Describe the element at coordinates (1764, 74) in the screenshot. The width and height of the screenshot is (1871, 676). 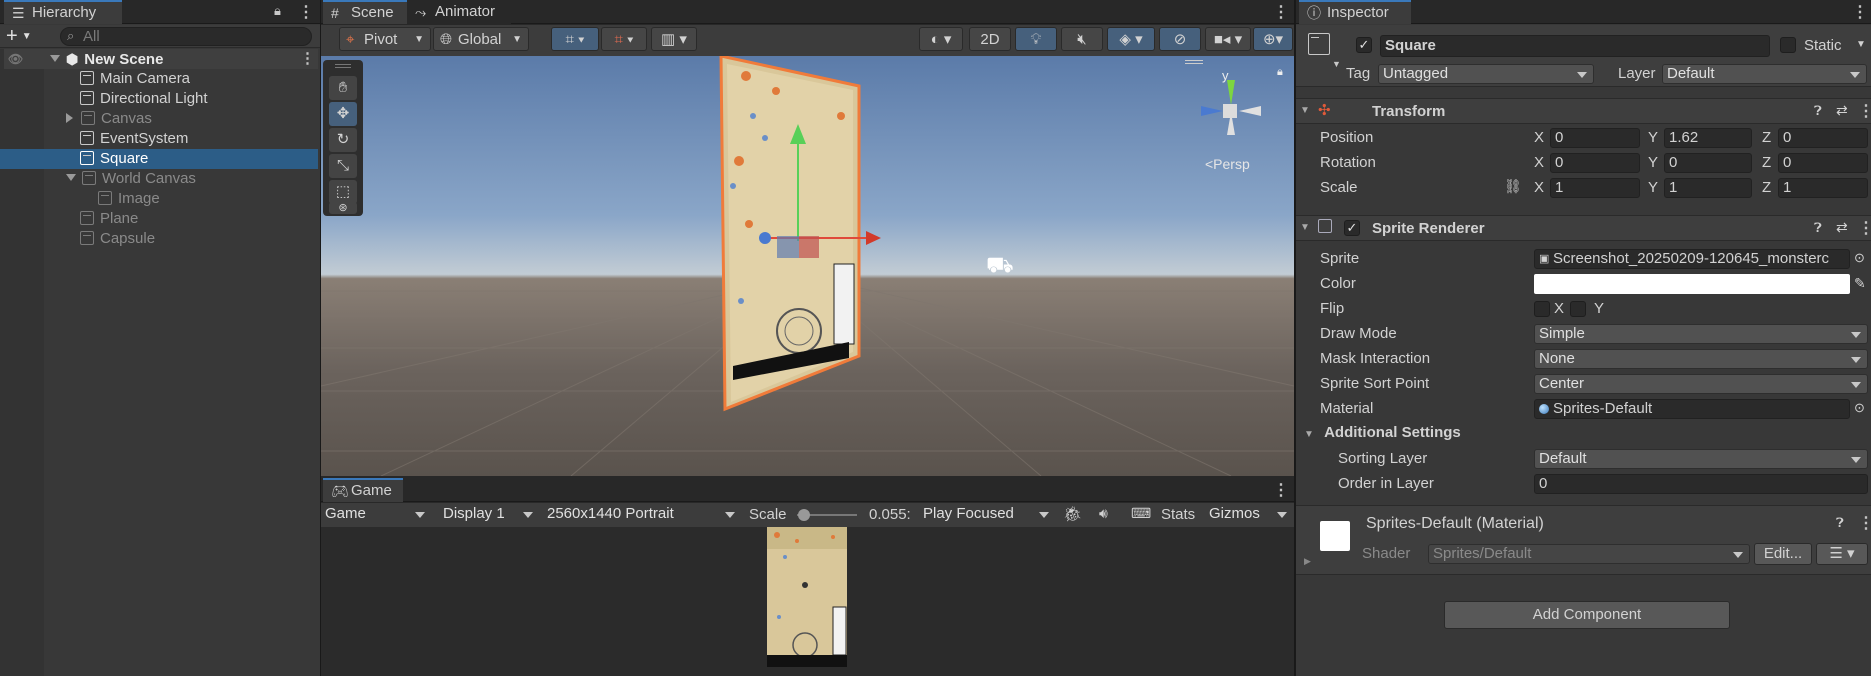
I see `layer-dropdown: Default` at that location.